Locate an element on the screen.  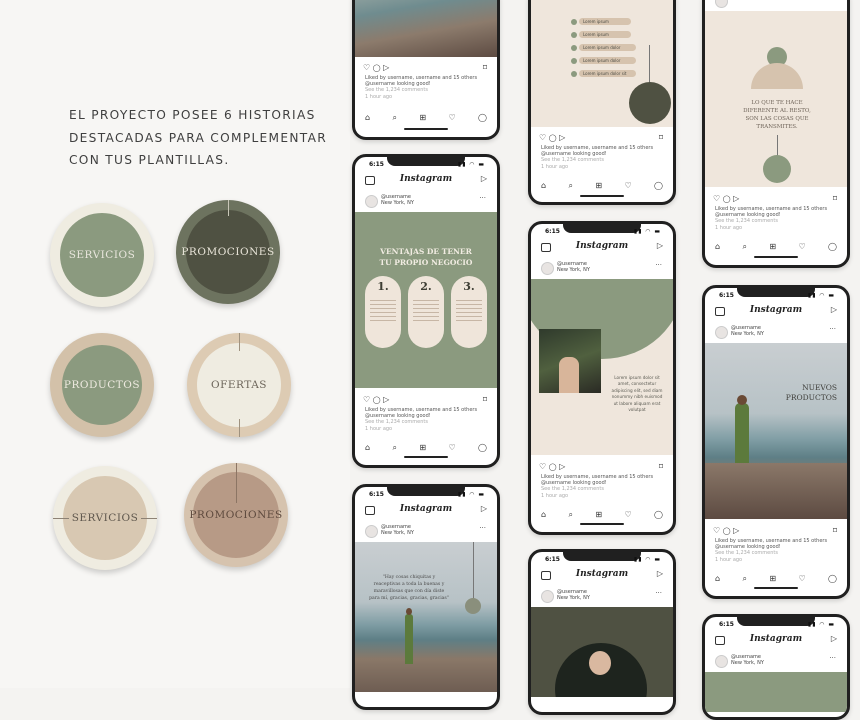
post-actions: ♡ ◯ ▷ ⌑ is located at coordinates (602, 137).